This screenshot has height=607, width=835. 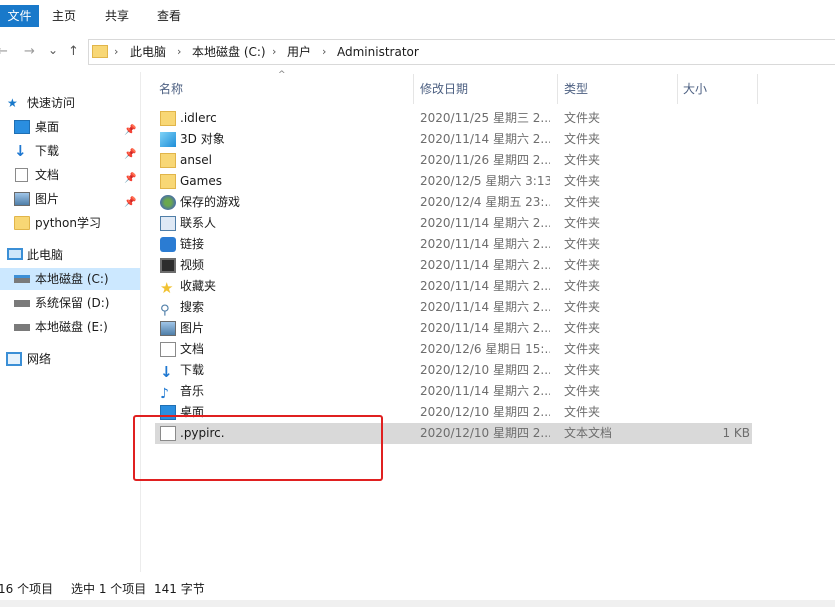 I want to click on sidebar-item-drive-d: 系统保留 (D:), so click(x=70, y=303).